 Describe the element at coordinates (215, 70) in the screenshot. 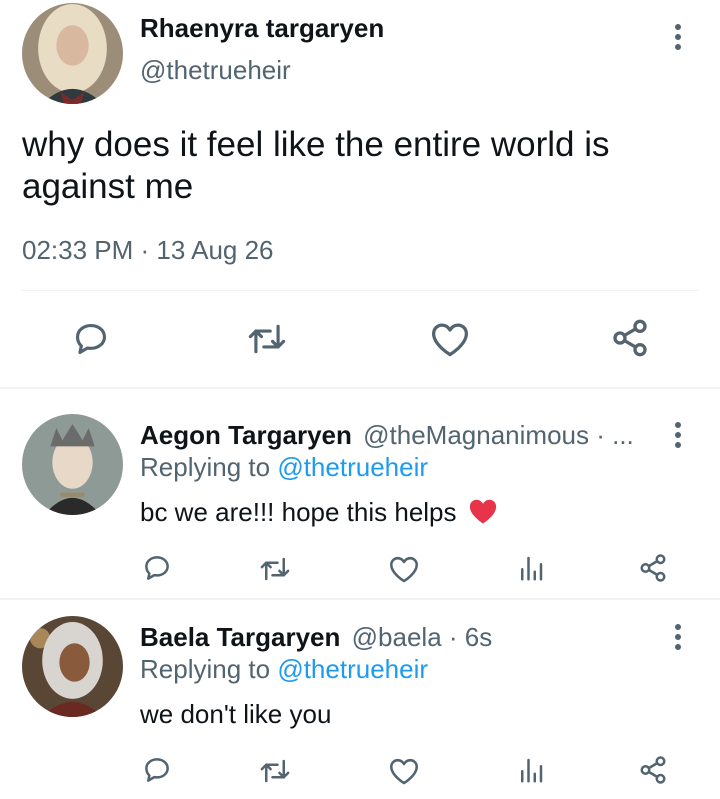

I see `author-handle: @thetrueheir` at that location.